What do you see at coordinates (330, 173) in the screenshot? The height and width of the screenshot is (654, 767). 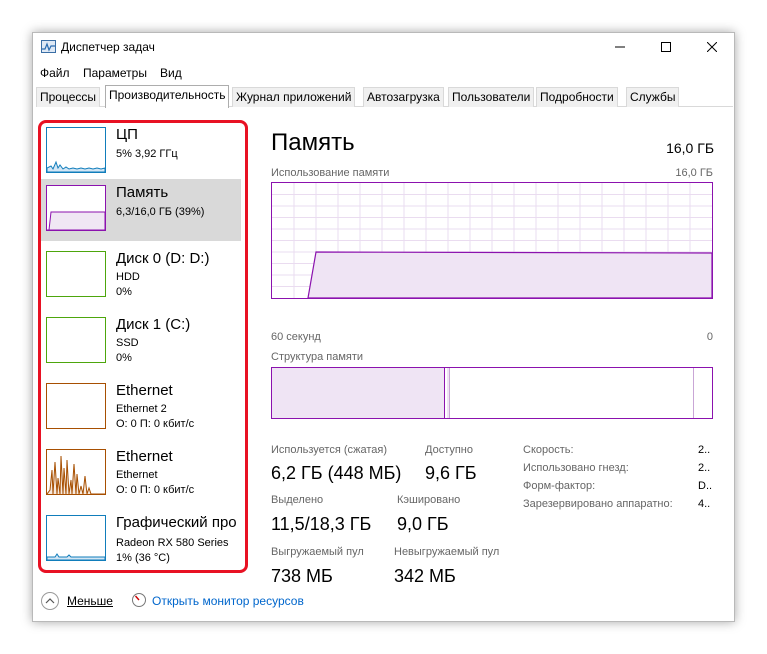 I see `usage-label: Использование памяти` at bounding box center [330, 173].